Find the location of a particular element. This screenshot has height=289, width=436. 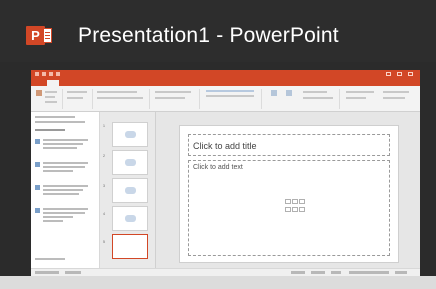

ribbon-tabs is located at coordinates (225, 82).